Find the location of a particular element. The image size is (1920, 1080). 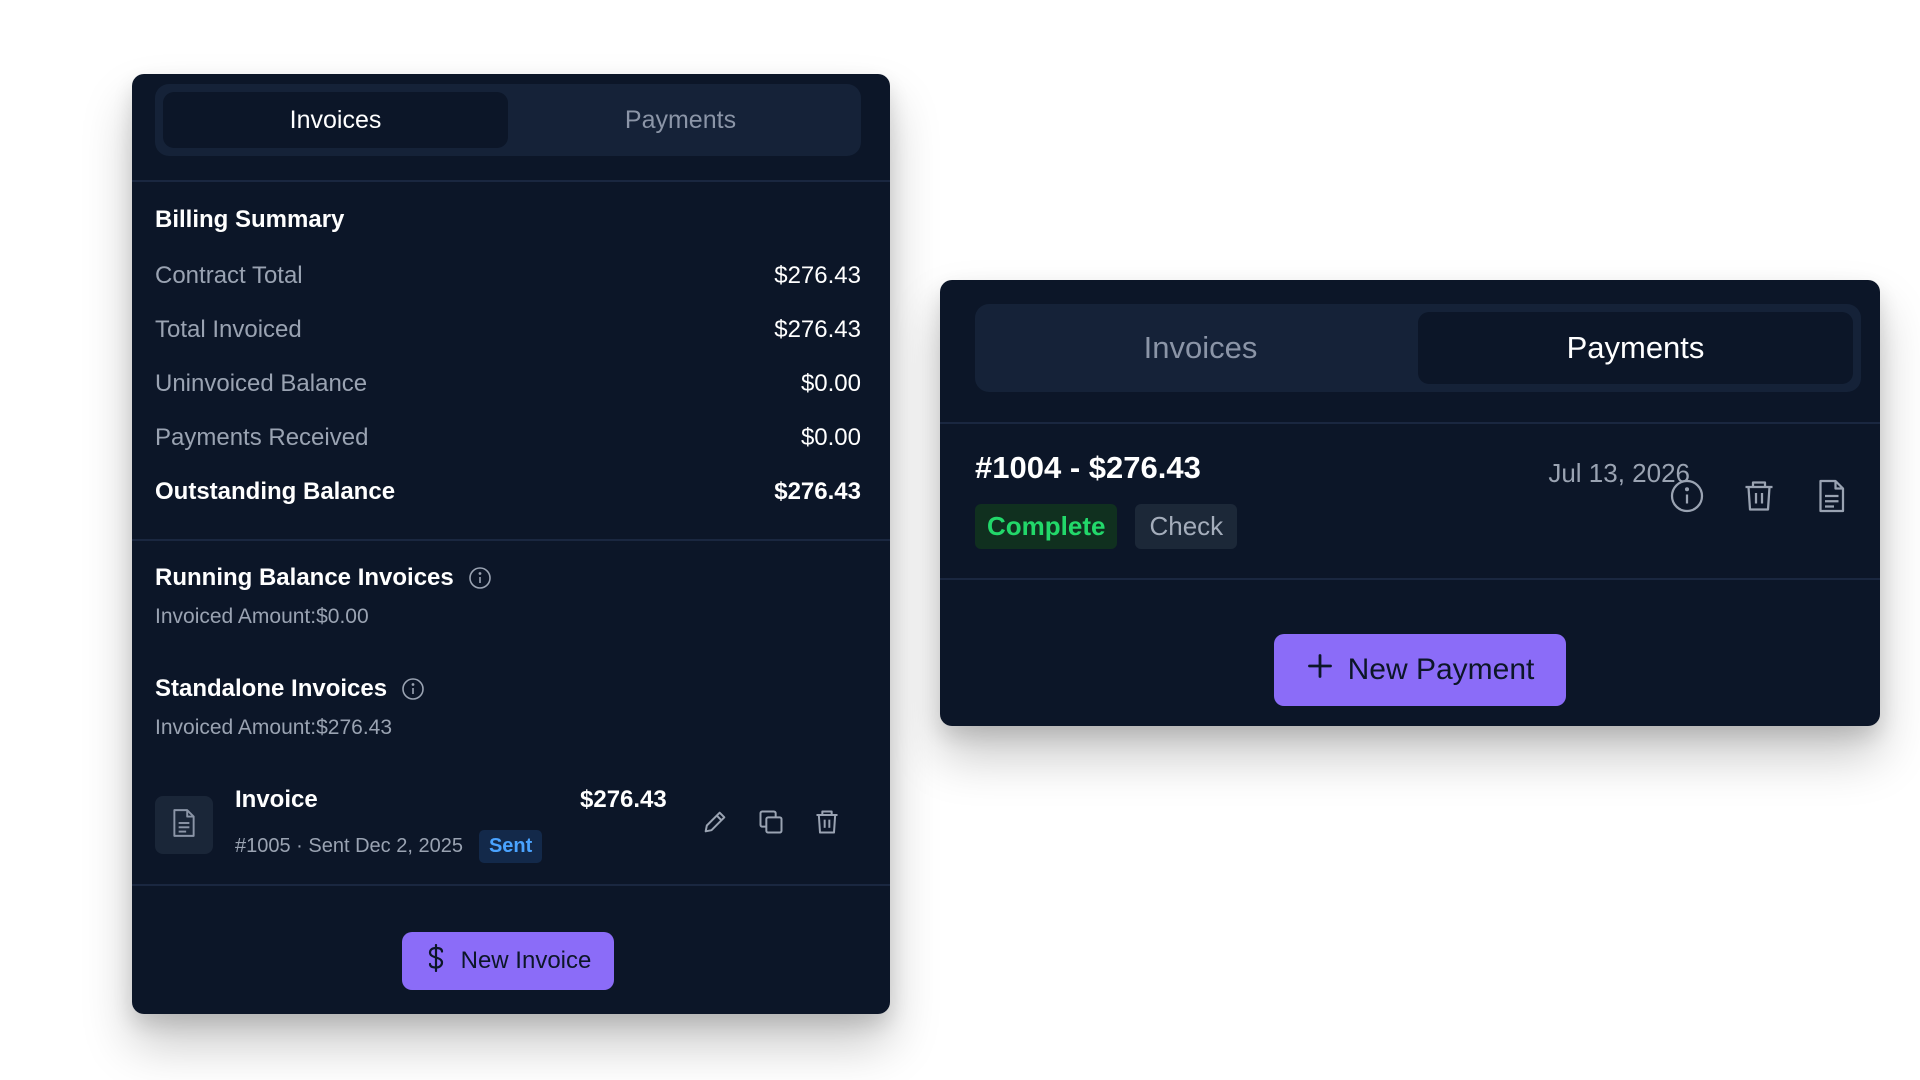

copy-icon is located at coordinates (771, 822).